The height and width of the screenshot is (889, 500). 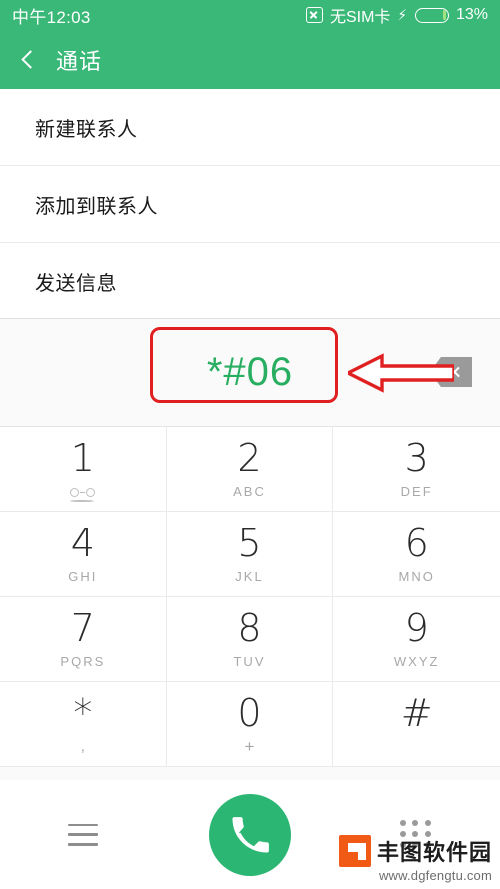 I want to click on dialpad-key-8: 8 TUV, so click(x=250, y=639).